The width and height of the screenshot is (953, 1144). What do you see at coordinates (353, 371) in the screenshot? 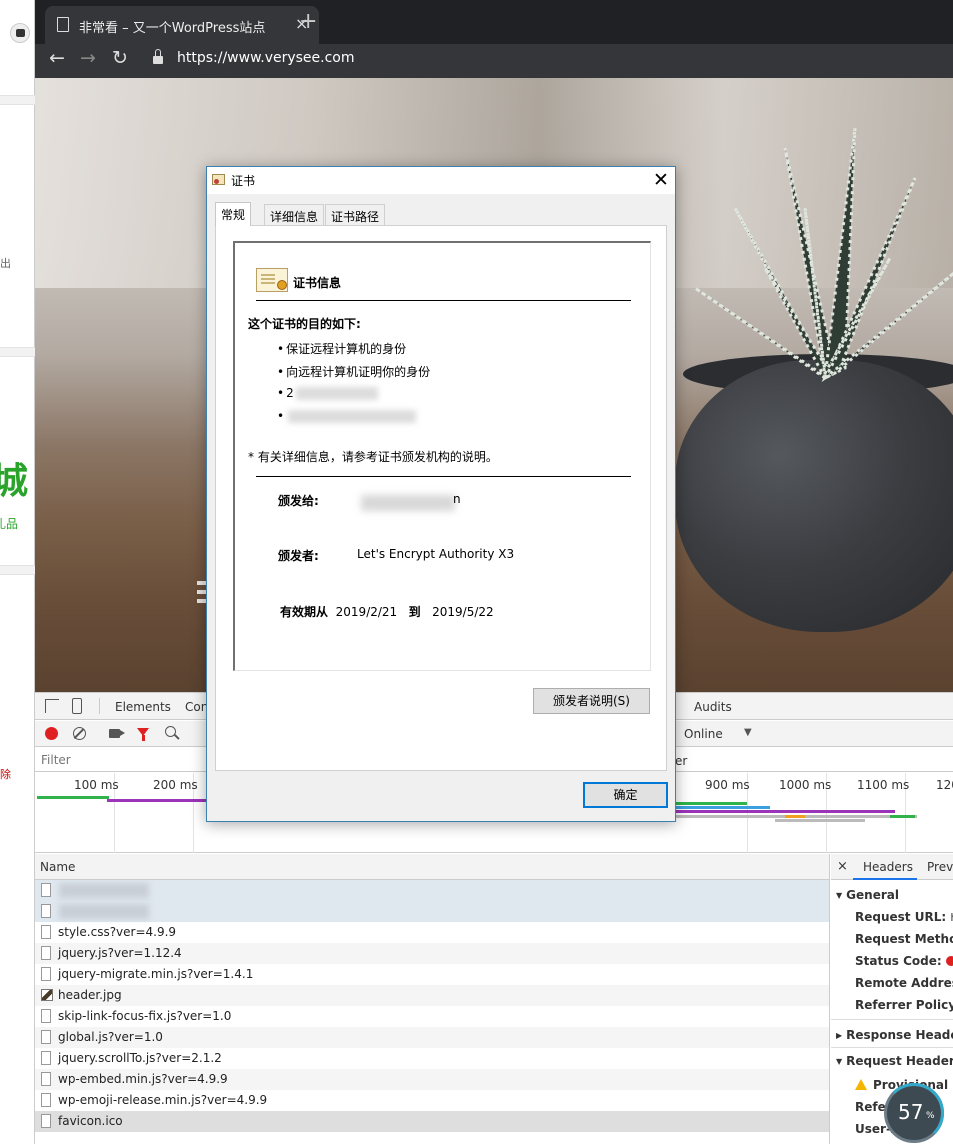
I see `purpose-item: 向远程计算机证明你的身份` at bounding box center [353, 371].